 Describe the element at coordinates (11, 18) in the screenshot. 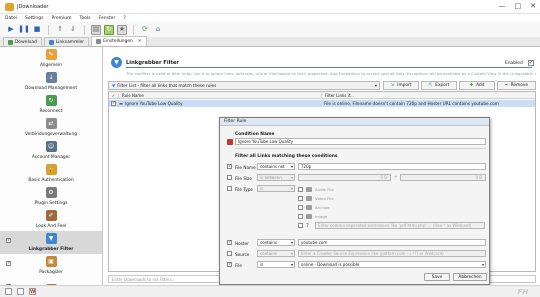

I see `menu-datei: Datei` at that location.